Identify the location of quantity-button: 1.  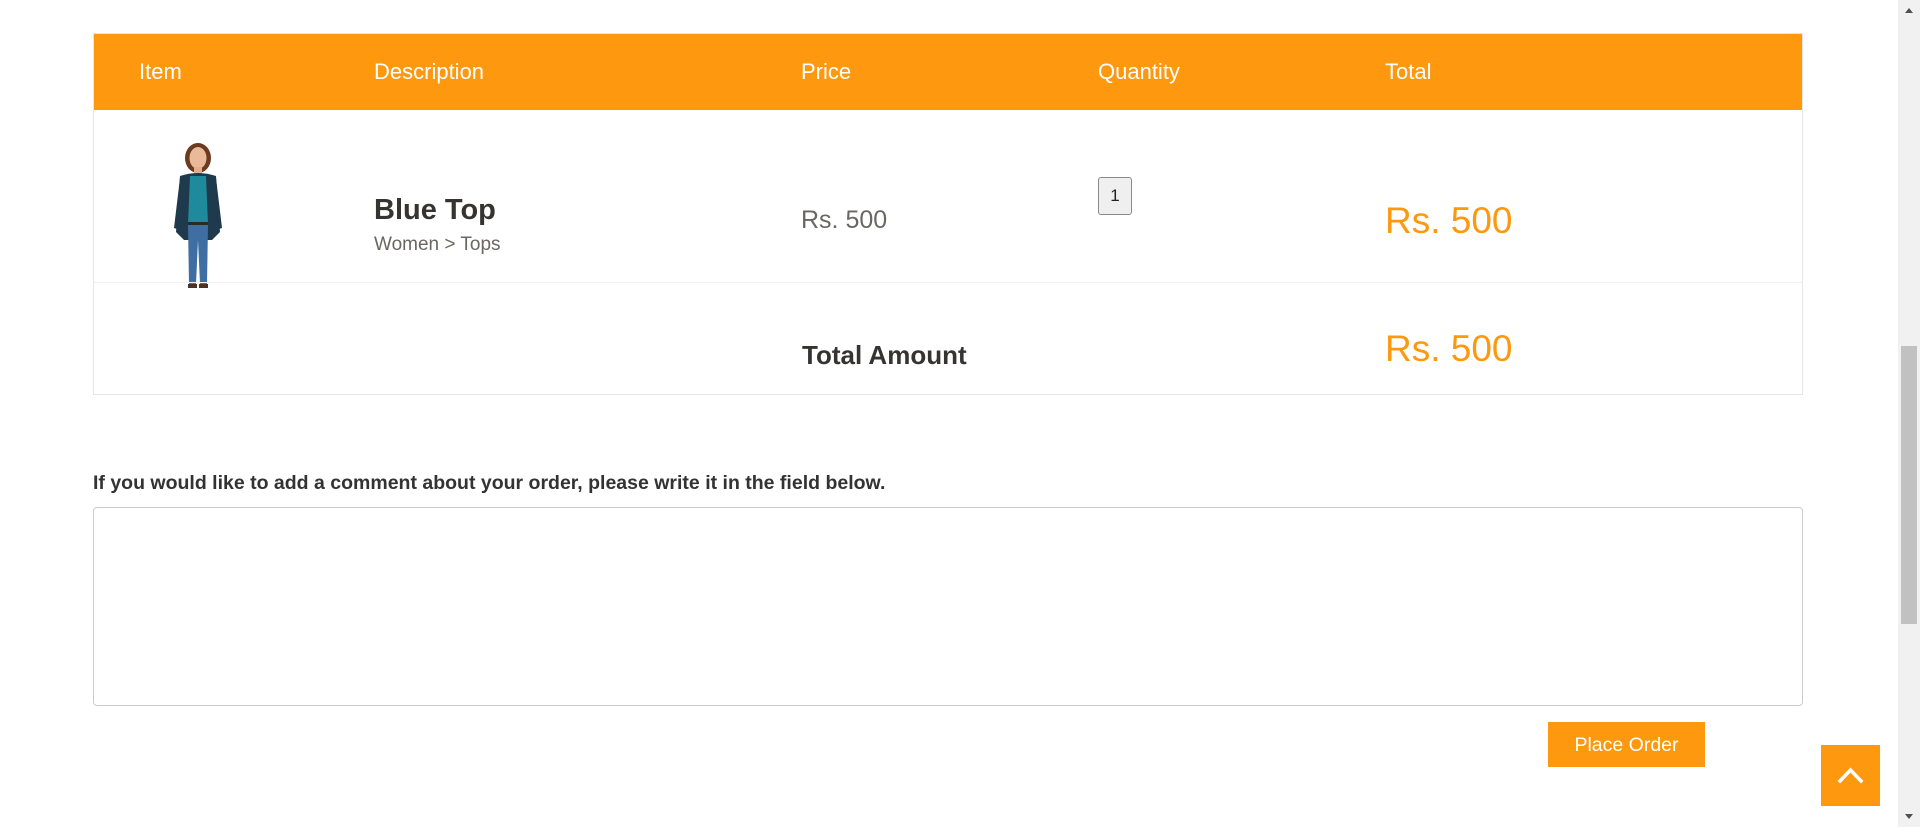
(1115, 196).